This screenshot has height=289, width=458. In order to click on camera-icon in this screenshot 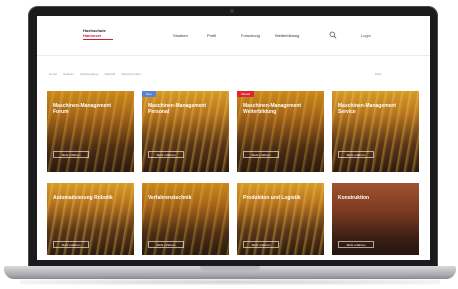, I will do `click(232, 11)`.